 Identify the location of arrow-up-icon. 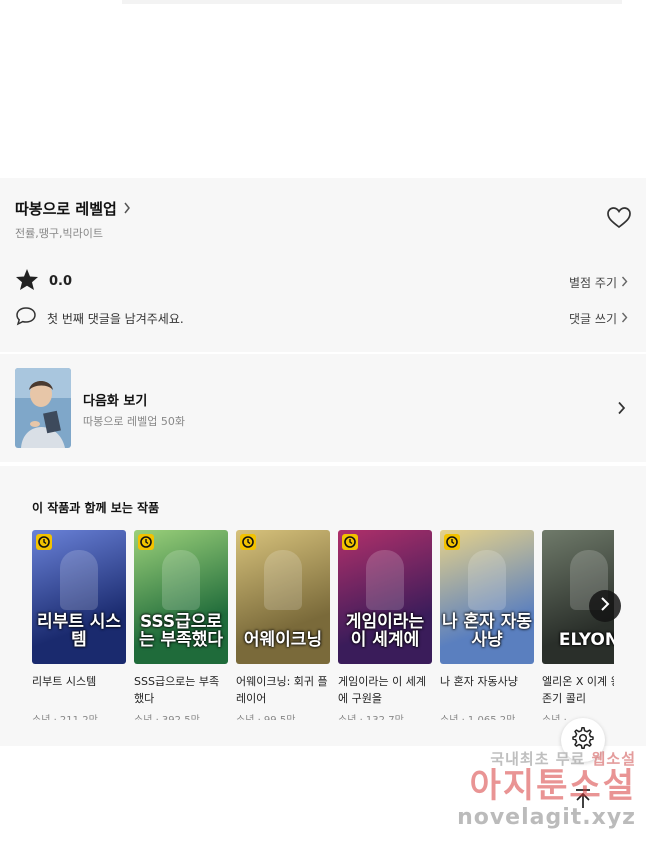
(583, 801).